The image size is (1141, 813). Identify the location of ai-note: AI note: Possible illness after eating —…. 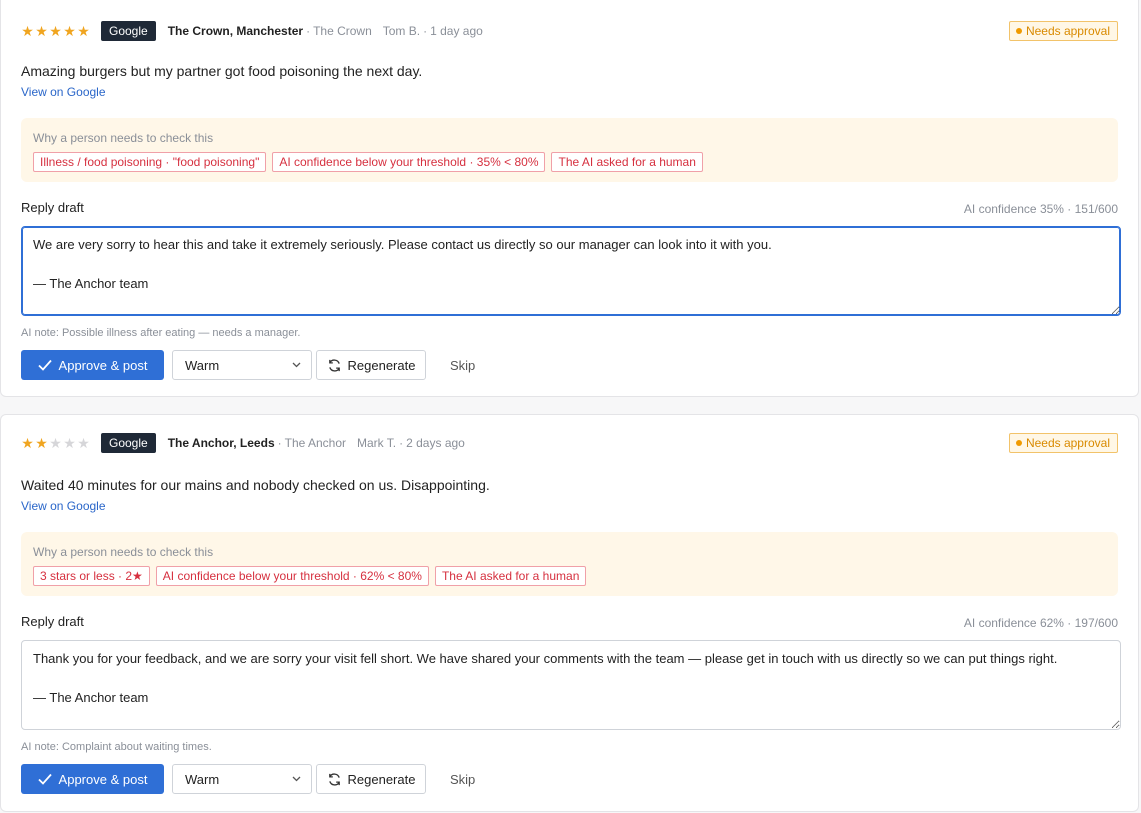
(161, 333).